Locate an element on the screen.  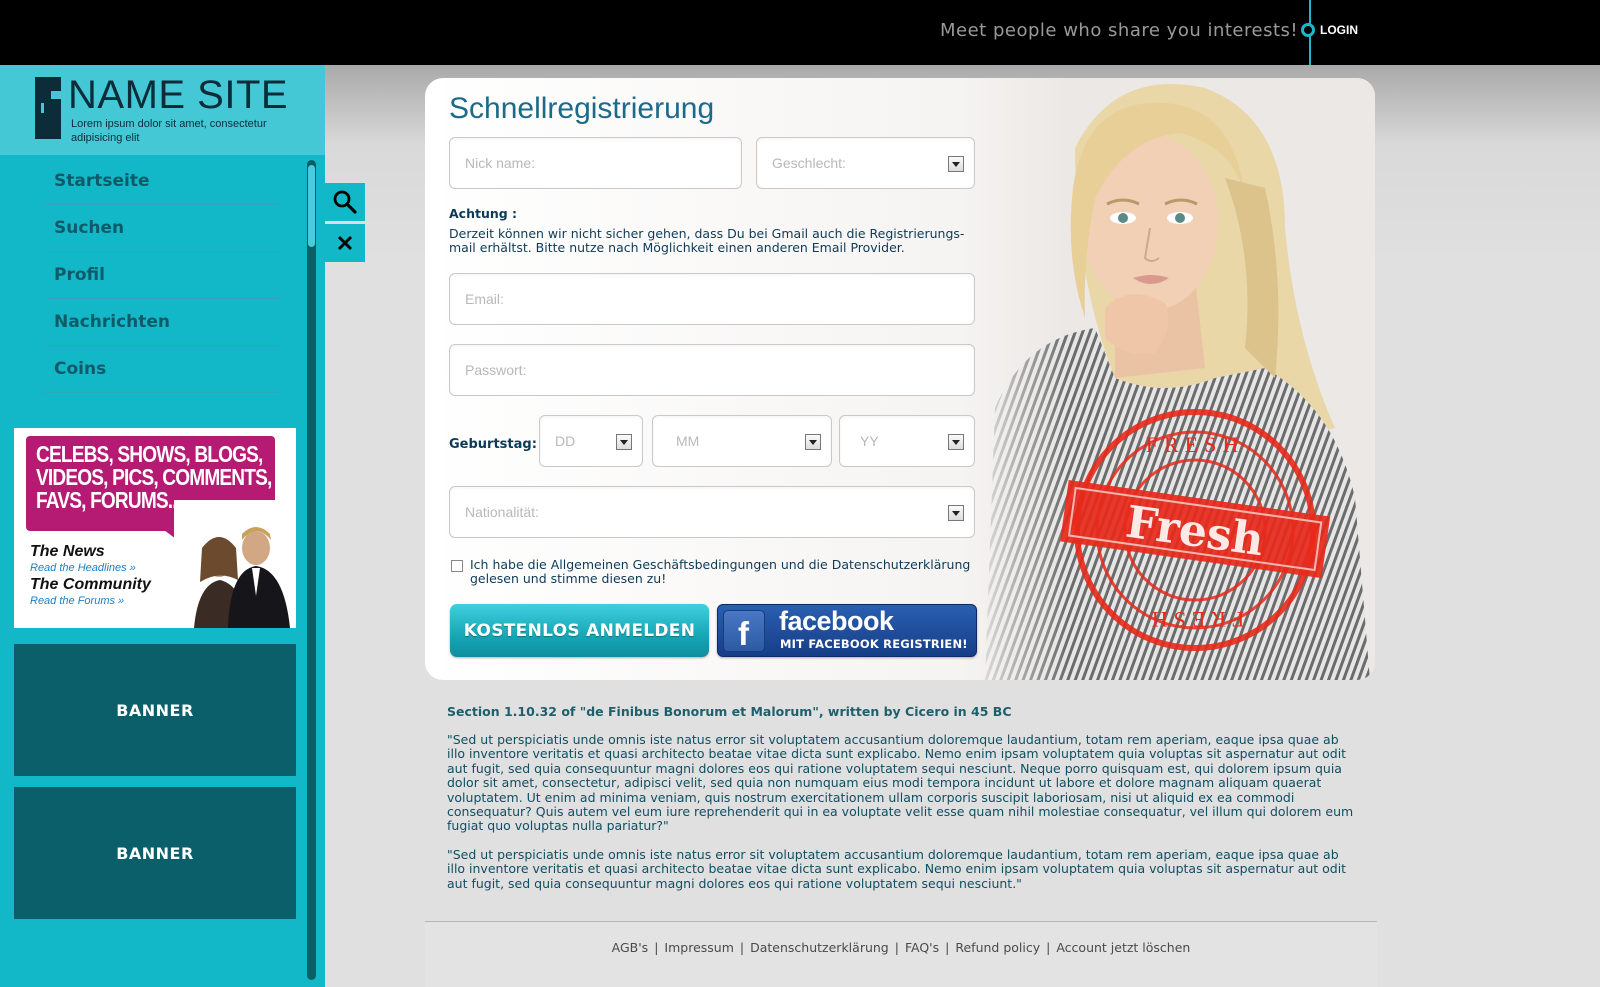
email-placeholder: Email: is located at coordinates (484, 299).